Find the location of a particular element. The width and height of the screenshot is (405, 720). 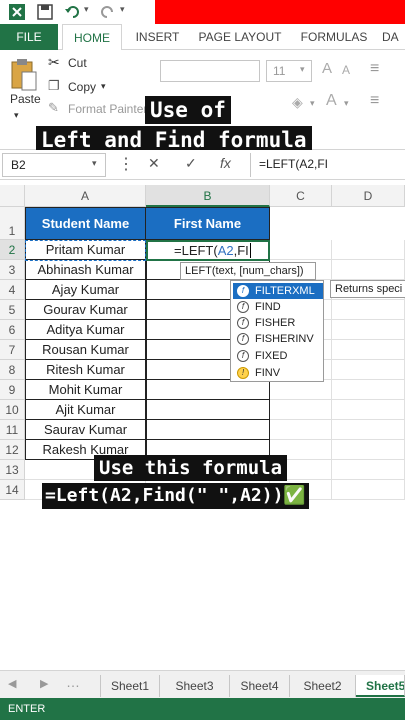

scroll-left-icon: ◀ is located at coordinates (12, 683).